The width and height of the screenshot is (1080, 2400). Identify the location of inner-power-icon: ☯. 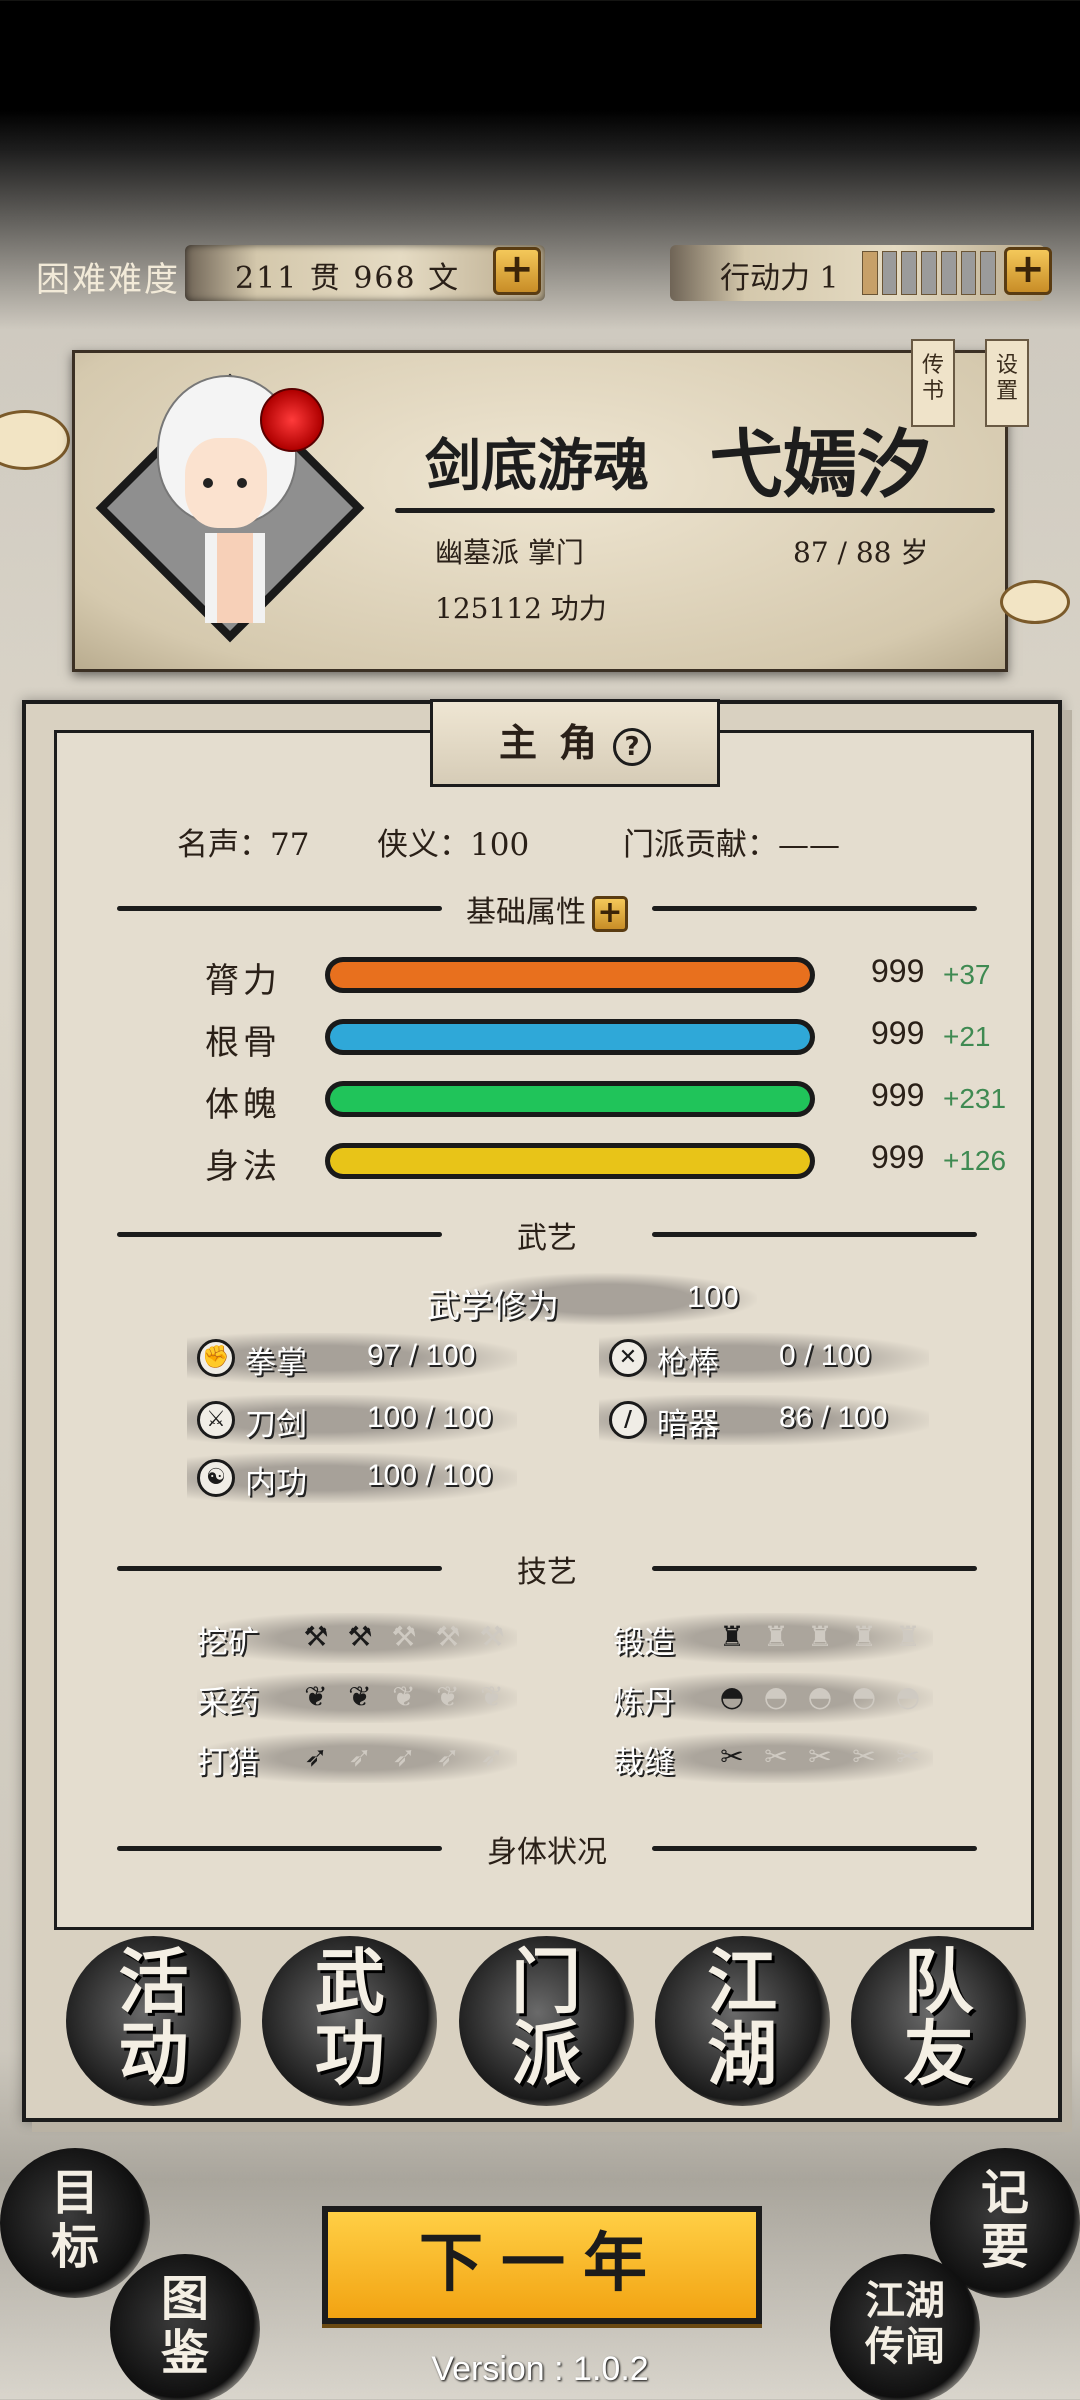
(216, 1478).